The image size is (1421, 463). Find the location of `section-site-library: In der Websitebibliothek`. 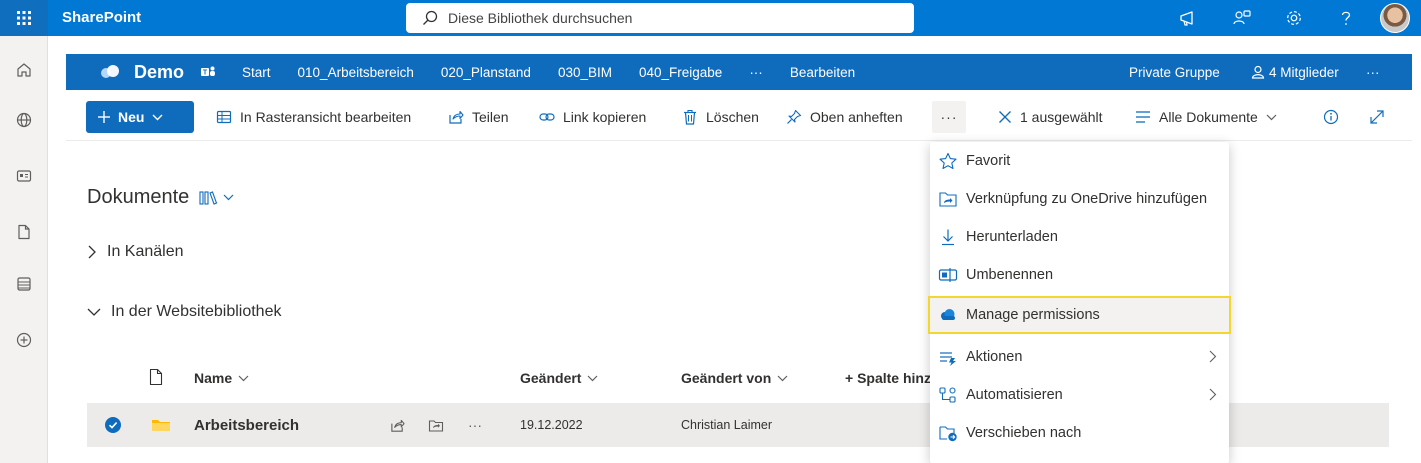

section-site-library: In der Websitebibliothek is located at coordinates (184, 312).